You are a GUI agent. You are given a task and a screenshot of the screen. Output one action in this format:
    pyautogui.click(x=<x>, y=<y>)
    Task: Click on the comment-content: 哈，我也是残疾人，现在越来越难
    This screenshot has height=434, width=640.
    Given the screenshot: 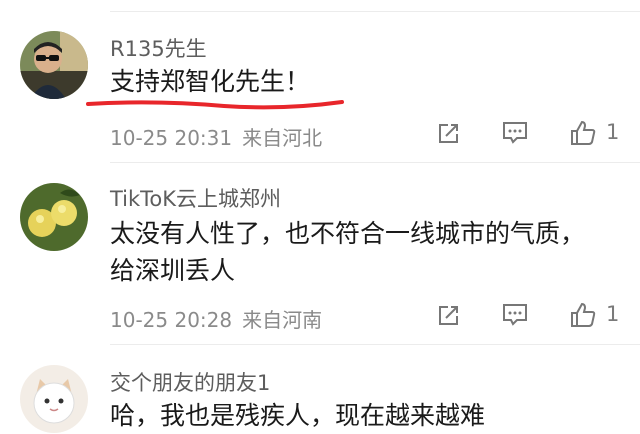 What is the action you would take?
    pyautogui.click(x=298, y=415)
    